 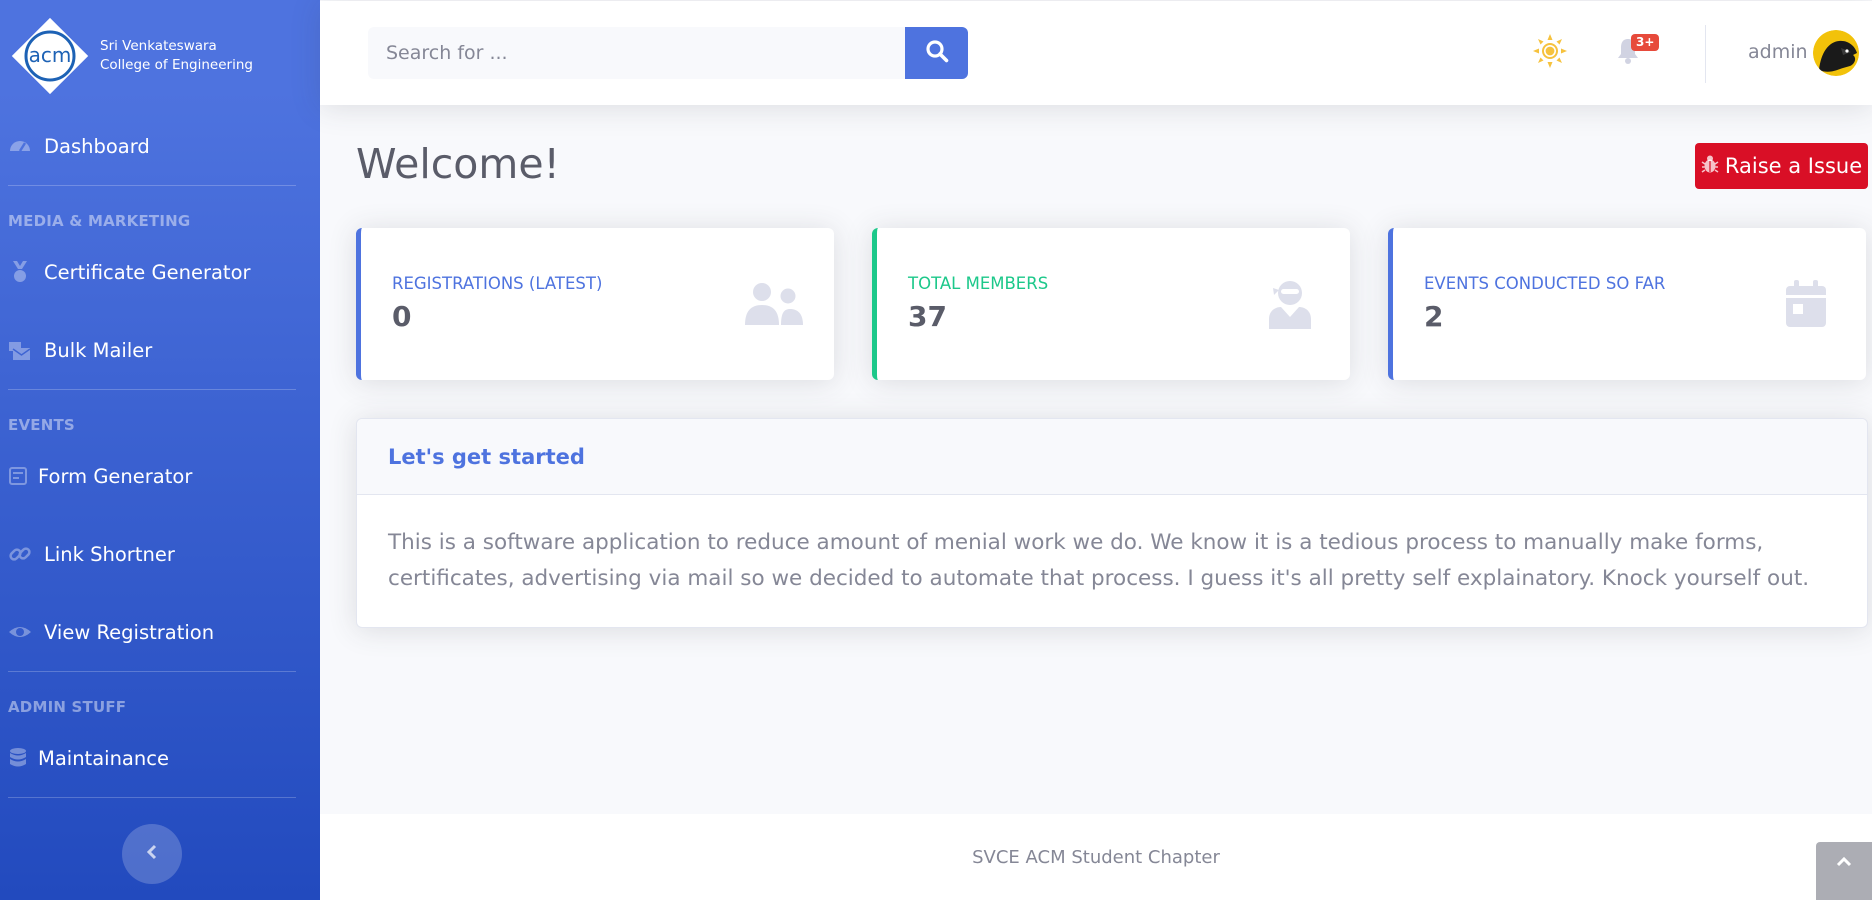 I want to click on stat-card-registrations: Registrations (Latest) 0, so click(x=595, y=304).